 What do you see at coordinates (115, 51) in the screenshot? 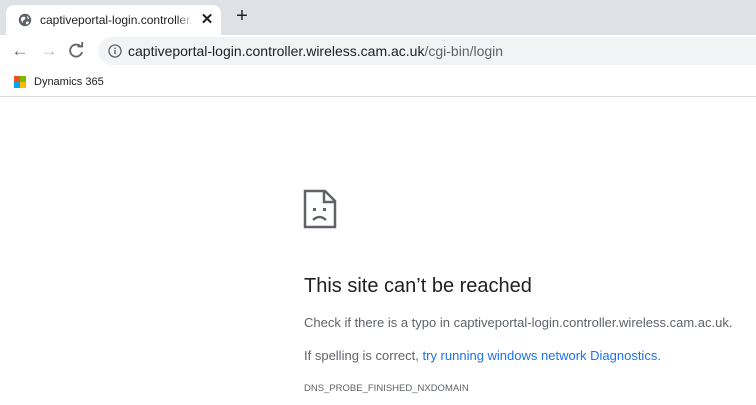
I see `info-icon` at bounding box center [115, 51].